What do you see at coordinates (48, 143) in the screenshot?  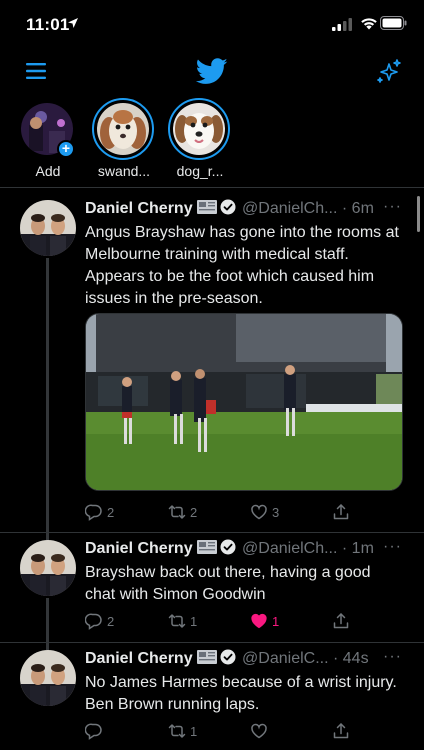 I see `fleet-add: + Add` at bounding box center [48, 143].